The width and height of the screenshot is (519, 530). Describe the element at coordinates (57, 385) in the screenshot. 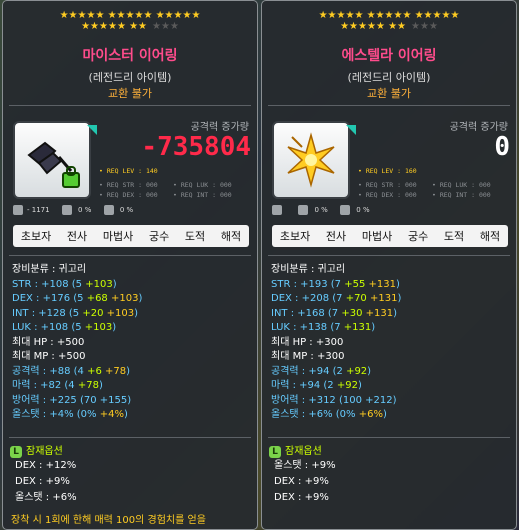

I see `magic-stat: 마력 : +82 (4 +78)` at that location.